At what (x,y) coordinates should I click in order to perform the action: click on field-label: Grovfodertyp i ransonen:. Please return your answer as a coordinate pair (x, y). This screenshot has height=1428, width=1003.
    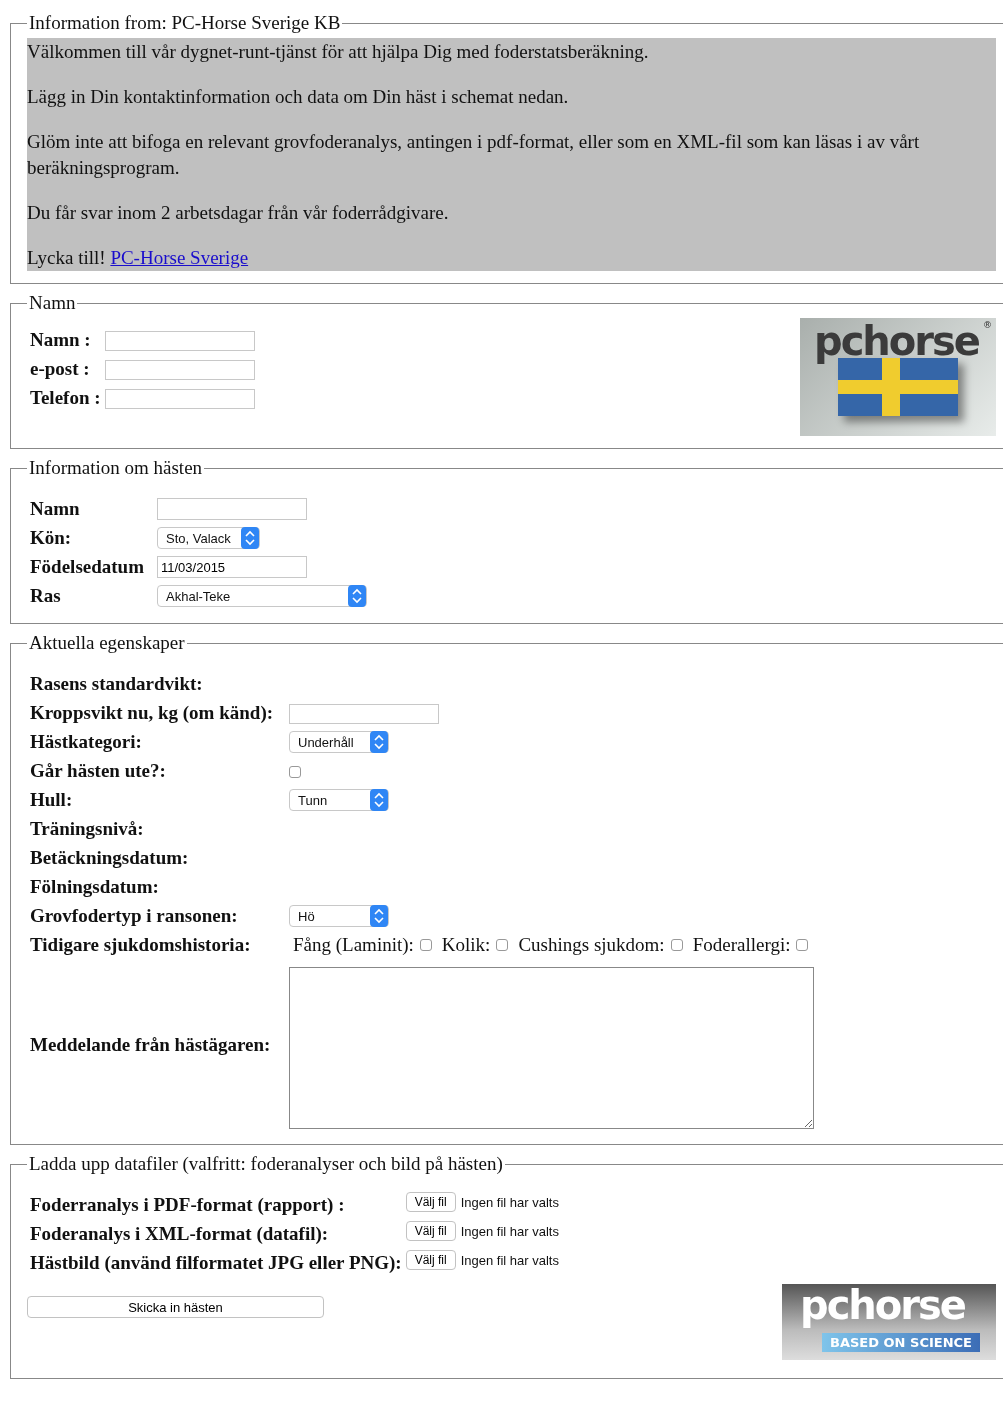
    Looking at the image, I should click on (134, 915).